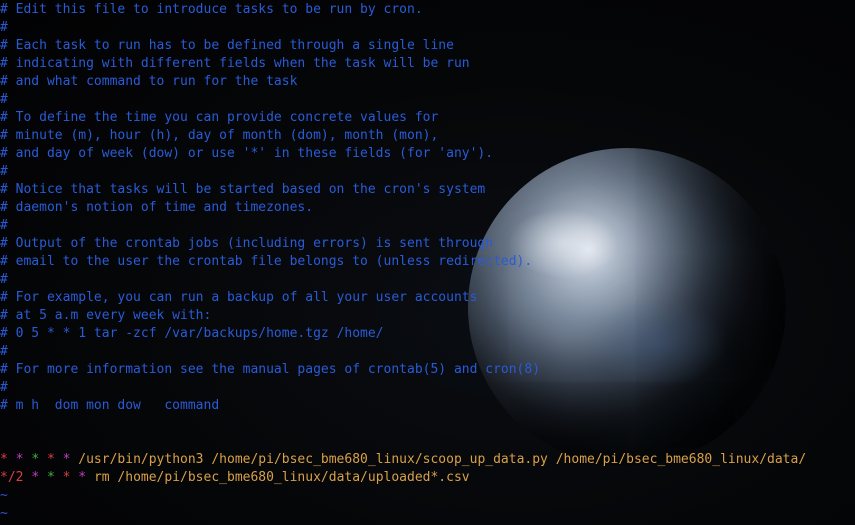 This screenshot has width=855, height=525. What do you see at coordinates (149, 81) in the screenshot?
I see `comment-line: # and what command to run for the task` at bounding box center [149, 81].